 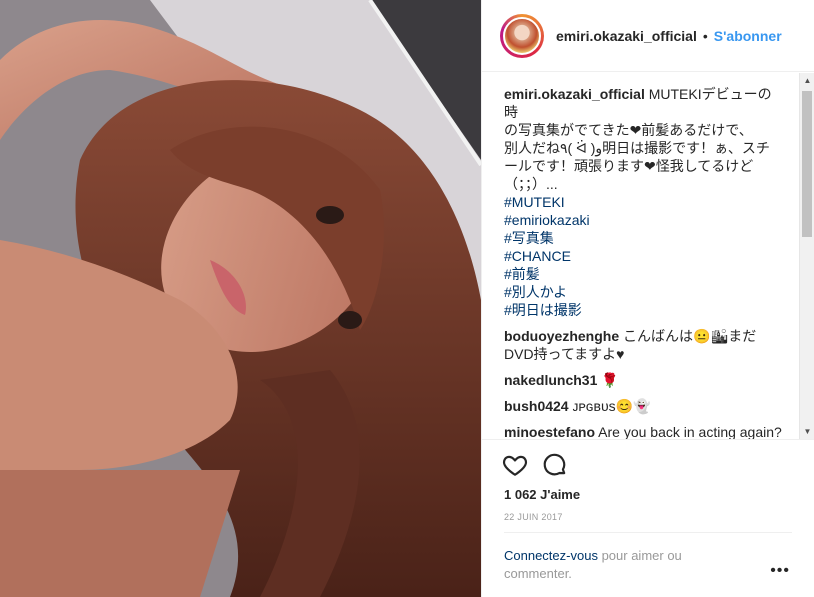 What do you see at coordinates (542, 494) in the screenshot?
I see `likes-count: 1 062 J'aime` at bounding box center [542, 494].